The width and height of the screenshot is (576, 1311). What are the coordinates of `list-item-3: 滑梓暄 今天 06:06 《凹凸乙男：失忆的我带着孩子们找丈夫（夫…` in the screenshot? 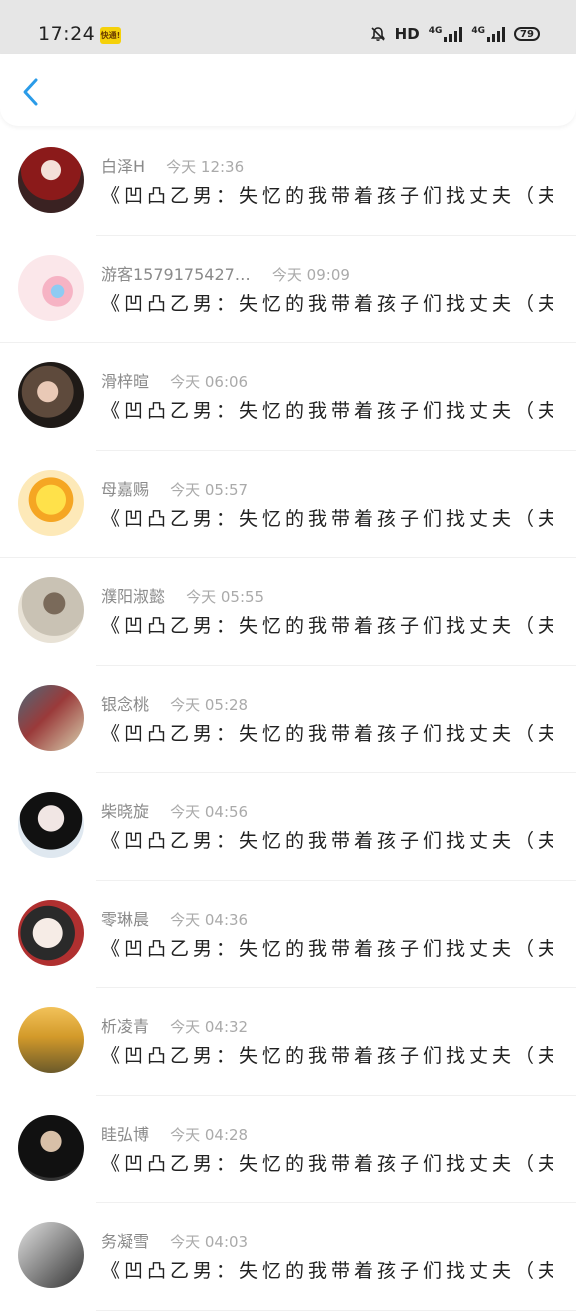 It's located at (288, 397).